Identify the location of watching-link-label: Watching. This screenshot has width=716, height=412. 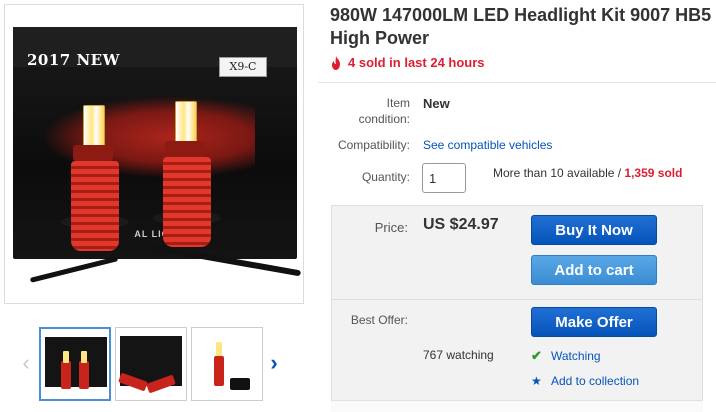
(576, 356).